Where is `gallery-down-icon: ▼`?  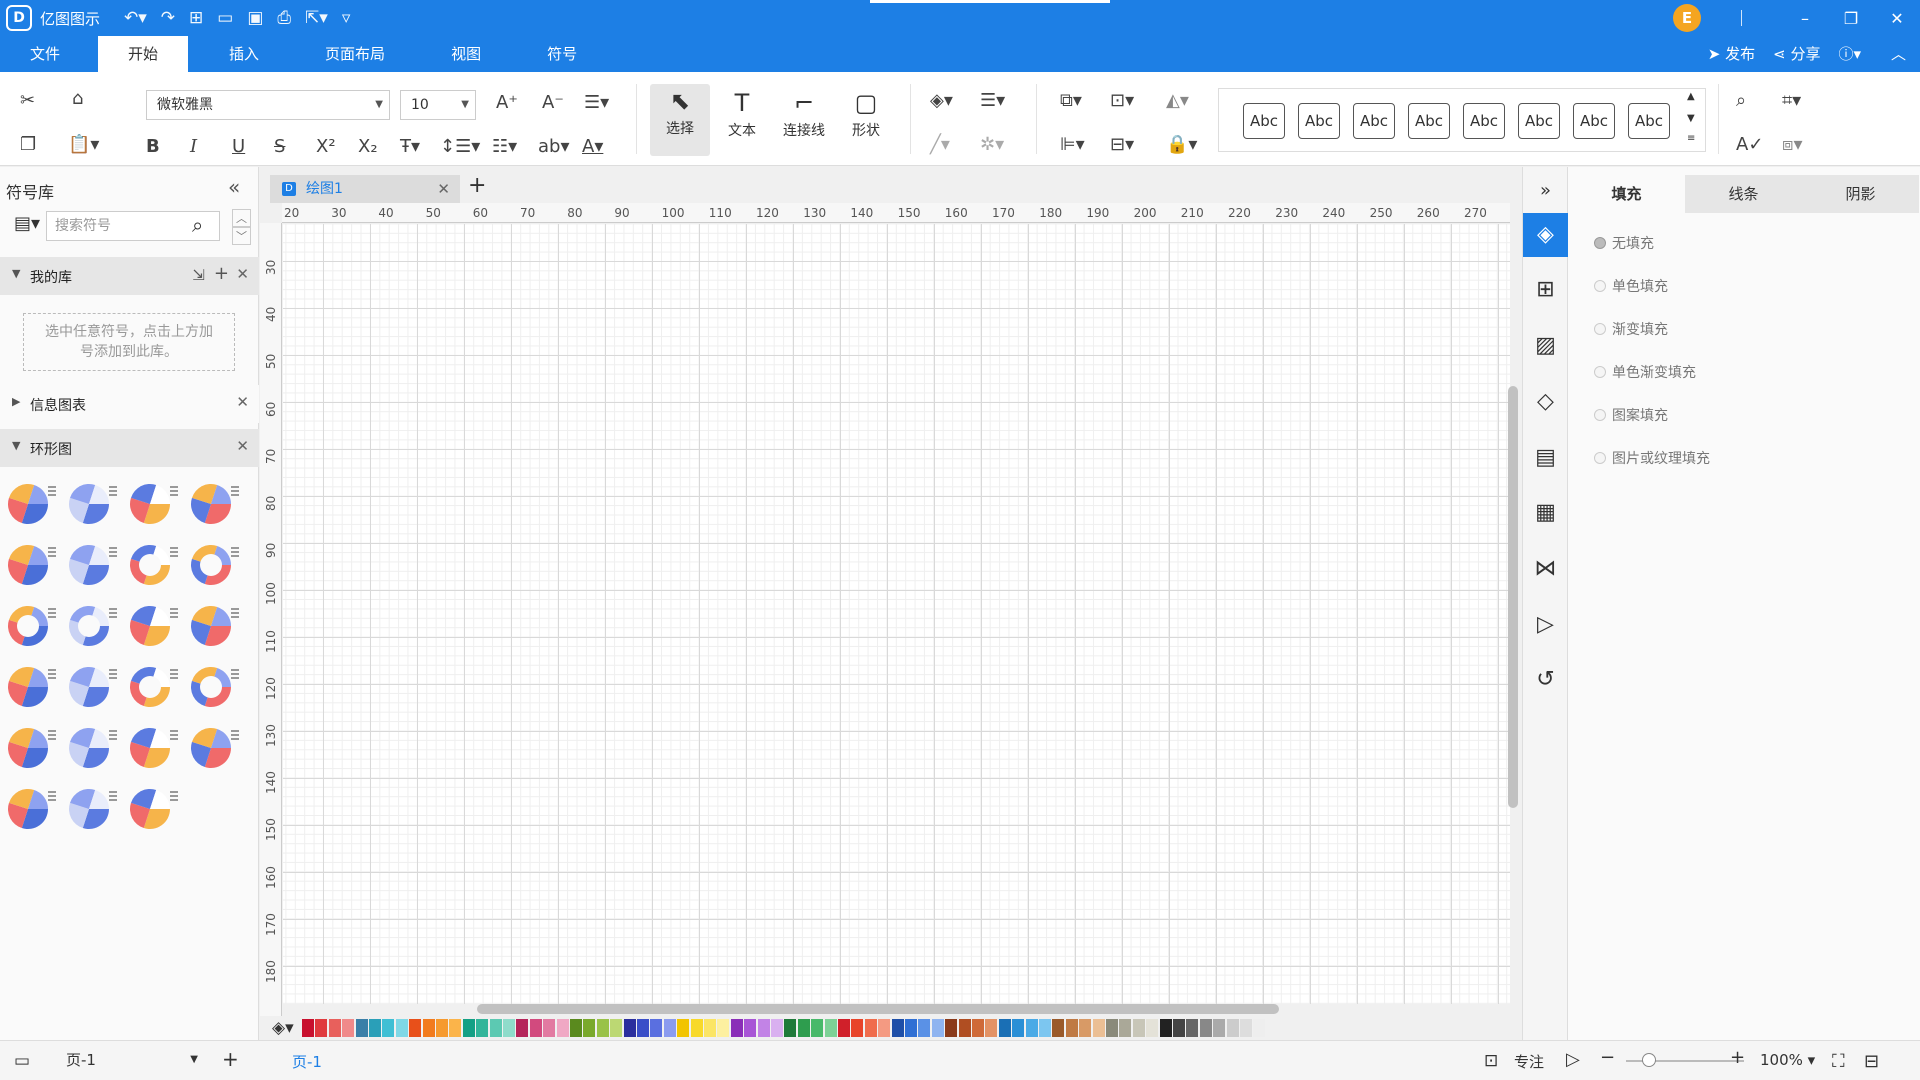
gallery-down-icon: ▼ is located at coordinates (1691, 118).